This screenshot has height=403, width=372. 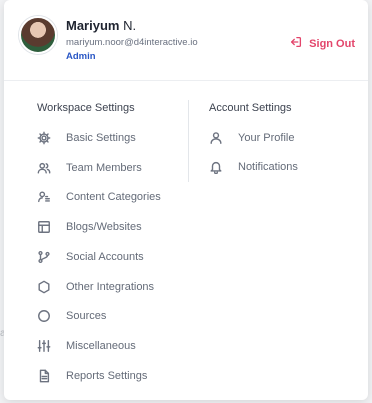 I want to click on menu-item-basic-settings: Basic Settings, so click(x=86, y=138).